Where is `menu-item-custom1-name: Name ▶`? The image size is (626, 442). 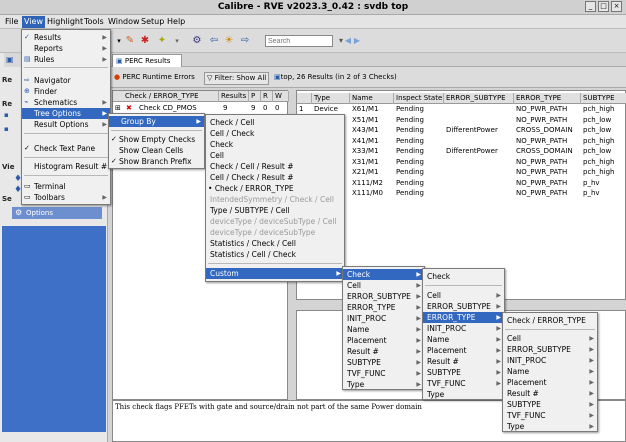 menu-item-custom1-name: Name ▶ is located at coordinates (383, 329).